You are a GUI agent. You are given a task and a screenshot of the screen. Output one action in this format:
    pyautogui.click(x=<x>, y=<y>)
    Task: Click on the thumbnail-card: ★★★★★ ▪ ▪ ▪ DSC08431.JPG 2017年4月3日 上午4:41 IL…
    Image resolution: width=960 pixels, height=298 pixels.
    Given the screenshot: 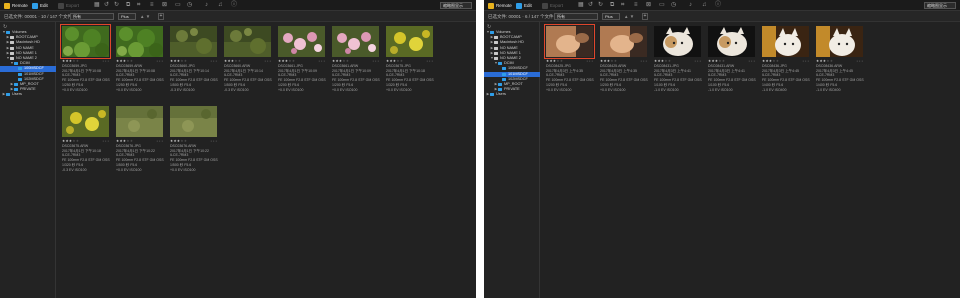 What is the action you would take?
    pyautogui.click(x=678, y=71)
    